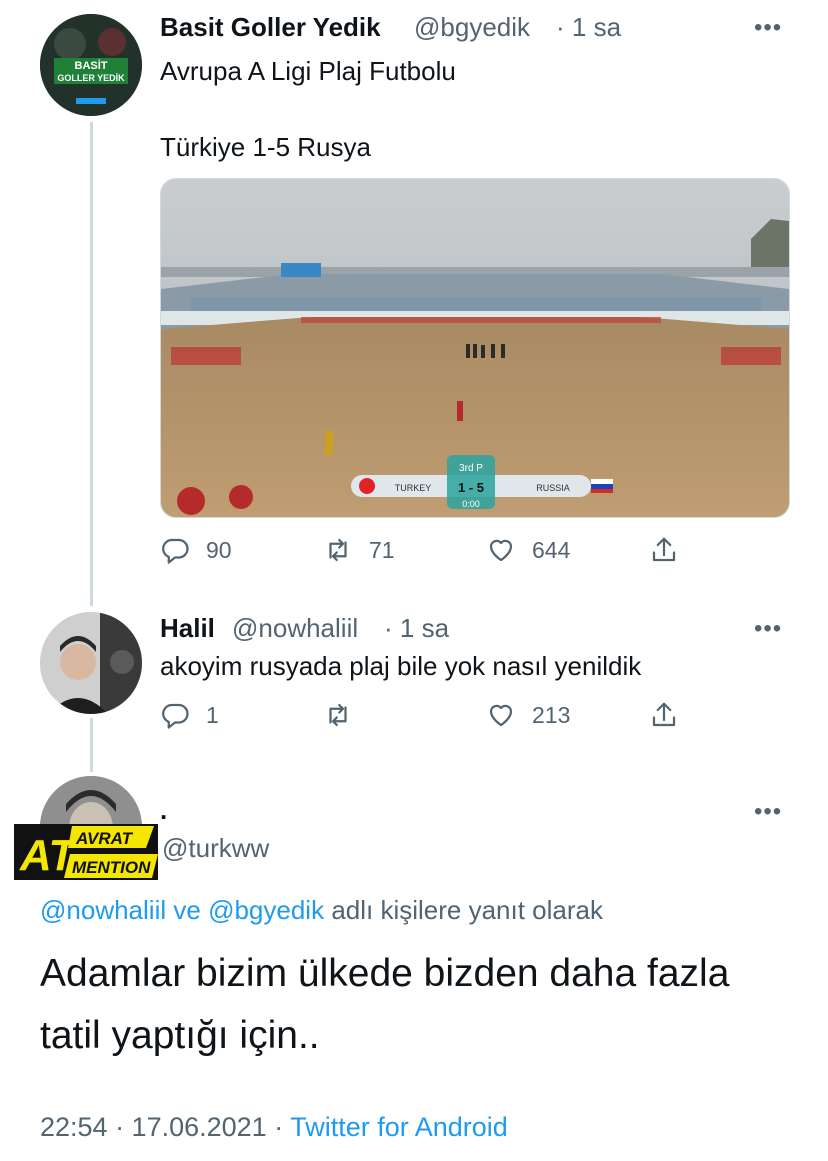  What do you see at coordinates (472, 27) in the screenshot?
I see `author-handle: @bgyedik` at bounding box center [472, 27].